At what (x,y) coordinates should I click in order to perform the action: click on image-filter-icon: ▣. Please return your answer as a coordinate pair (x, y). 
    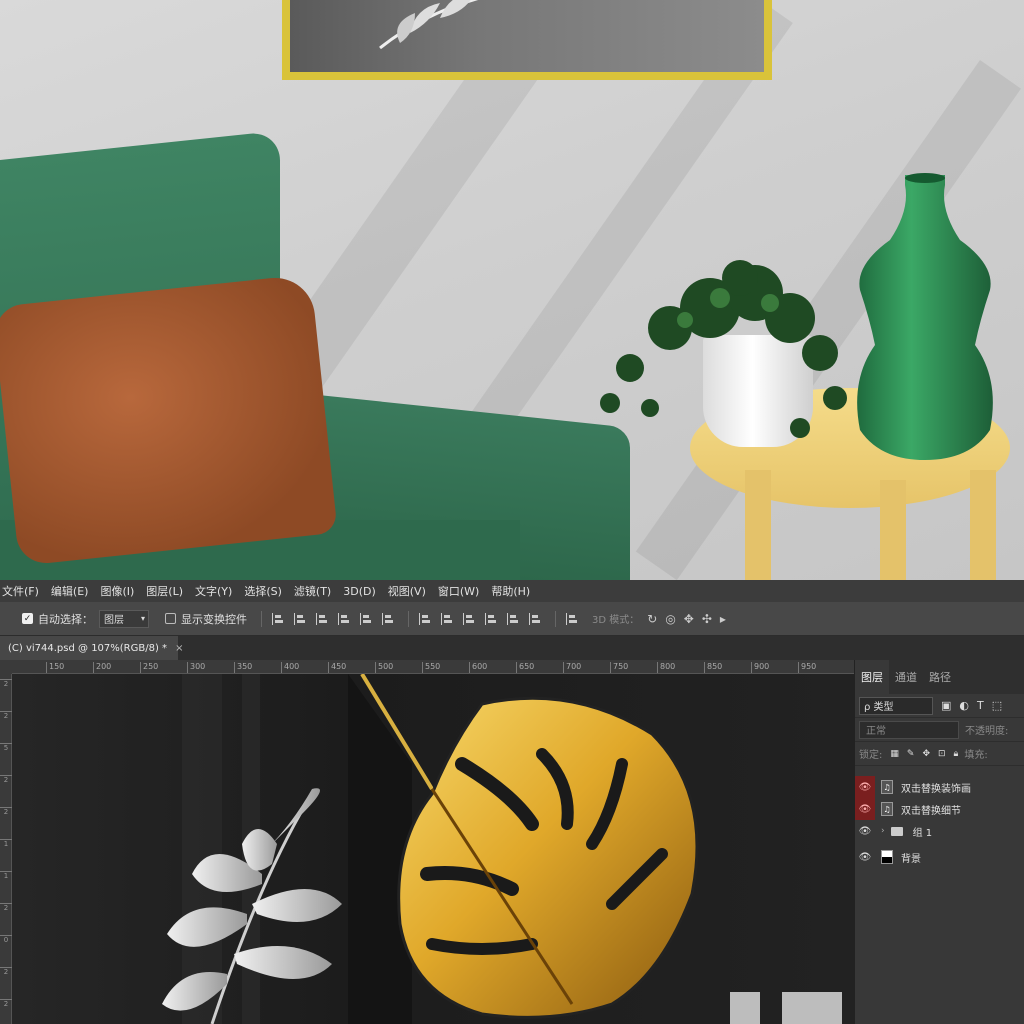
    Looking at the image, I should click on (946, 705).